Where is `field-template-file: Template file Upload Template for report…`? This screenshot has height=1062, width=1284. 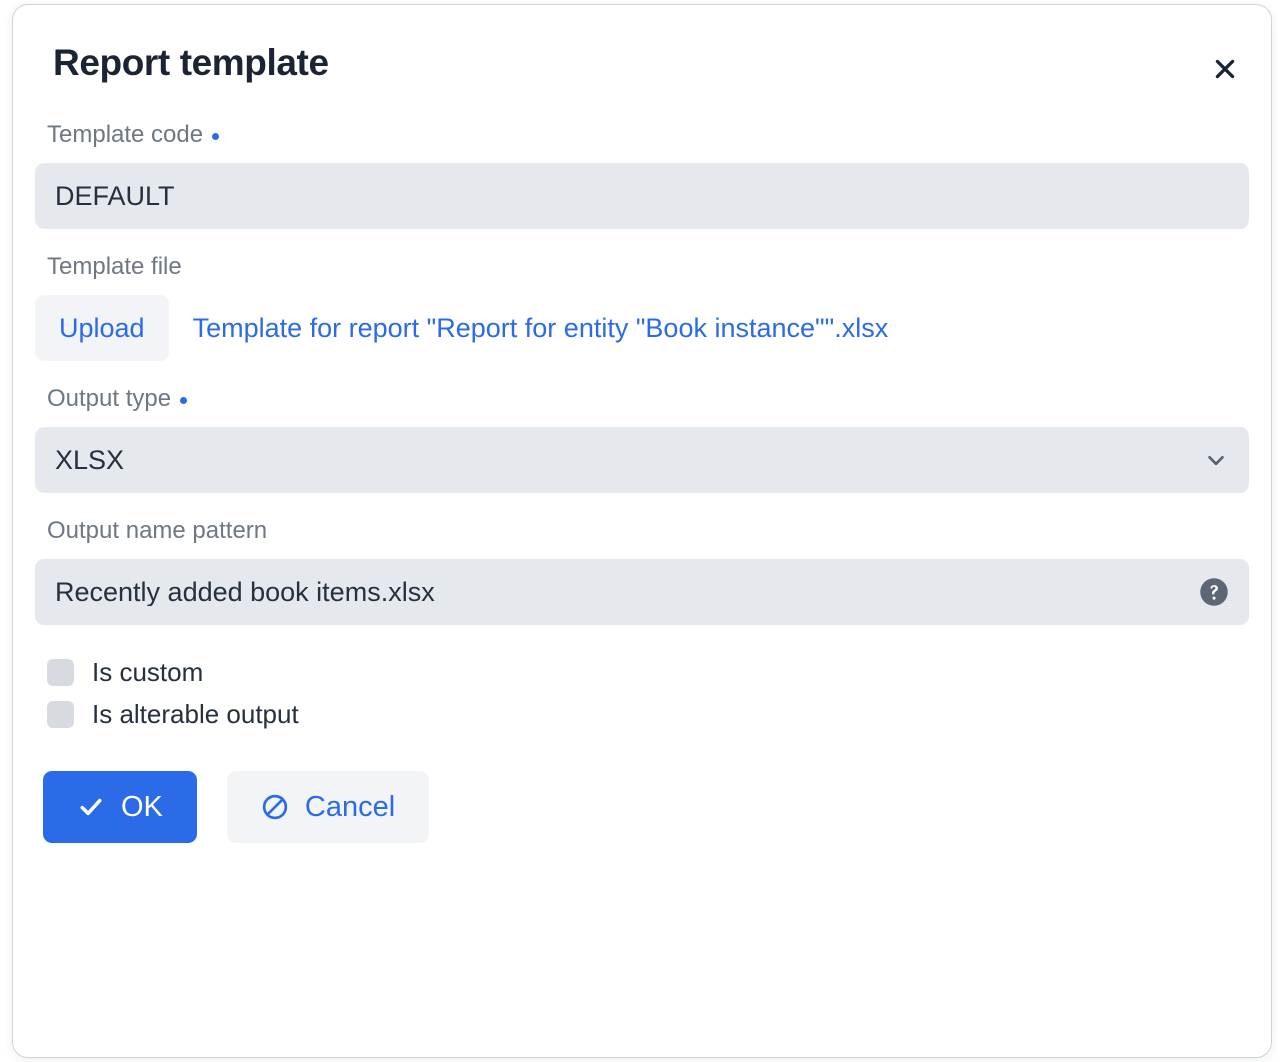 field-template-file: Template file Upload Template for report… is located at coordinates (642, 308).